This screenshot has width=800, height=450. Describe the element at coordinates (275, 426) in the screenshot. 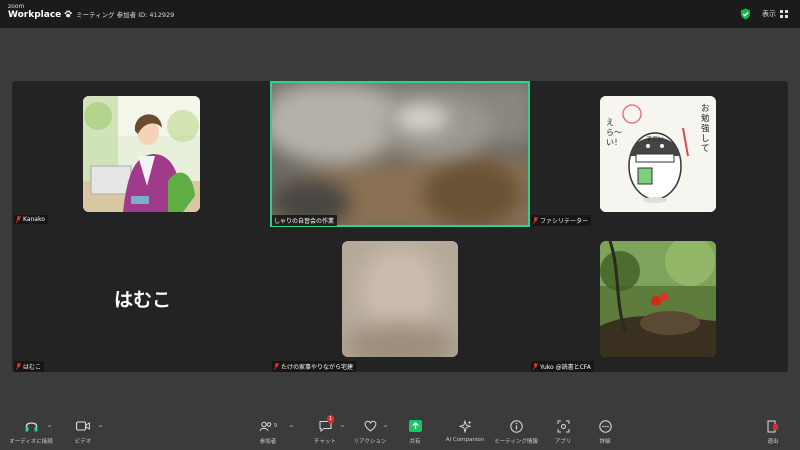

I see `participants-count: 9` at that location.